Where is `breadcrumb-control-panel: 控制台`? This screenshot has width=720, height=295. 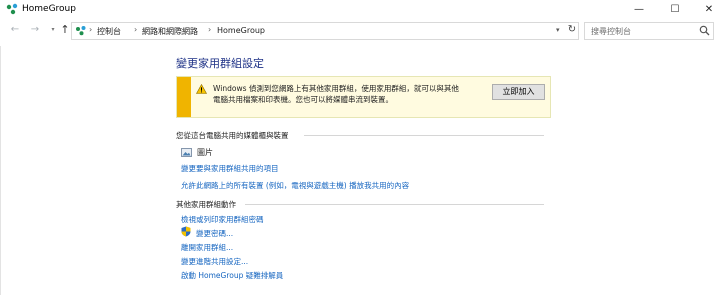
breadcrumb-control-panel: 控制台 is located at coordinates (109, 31).